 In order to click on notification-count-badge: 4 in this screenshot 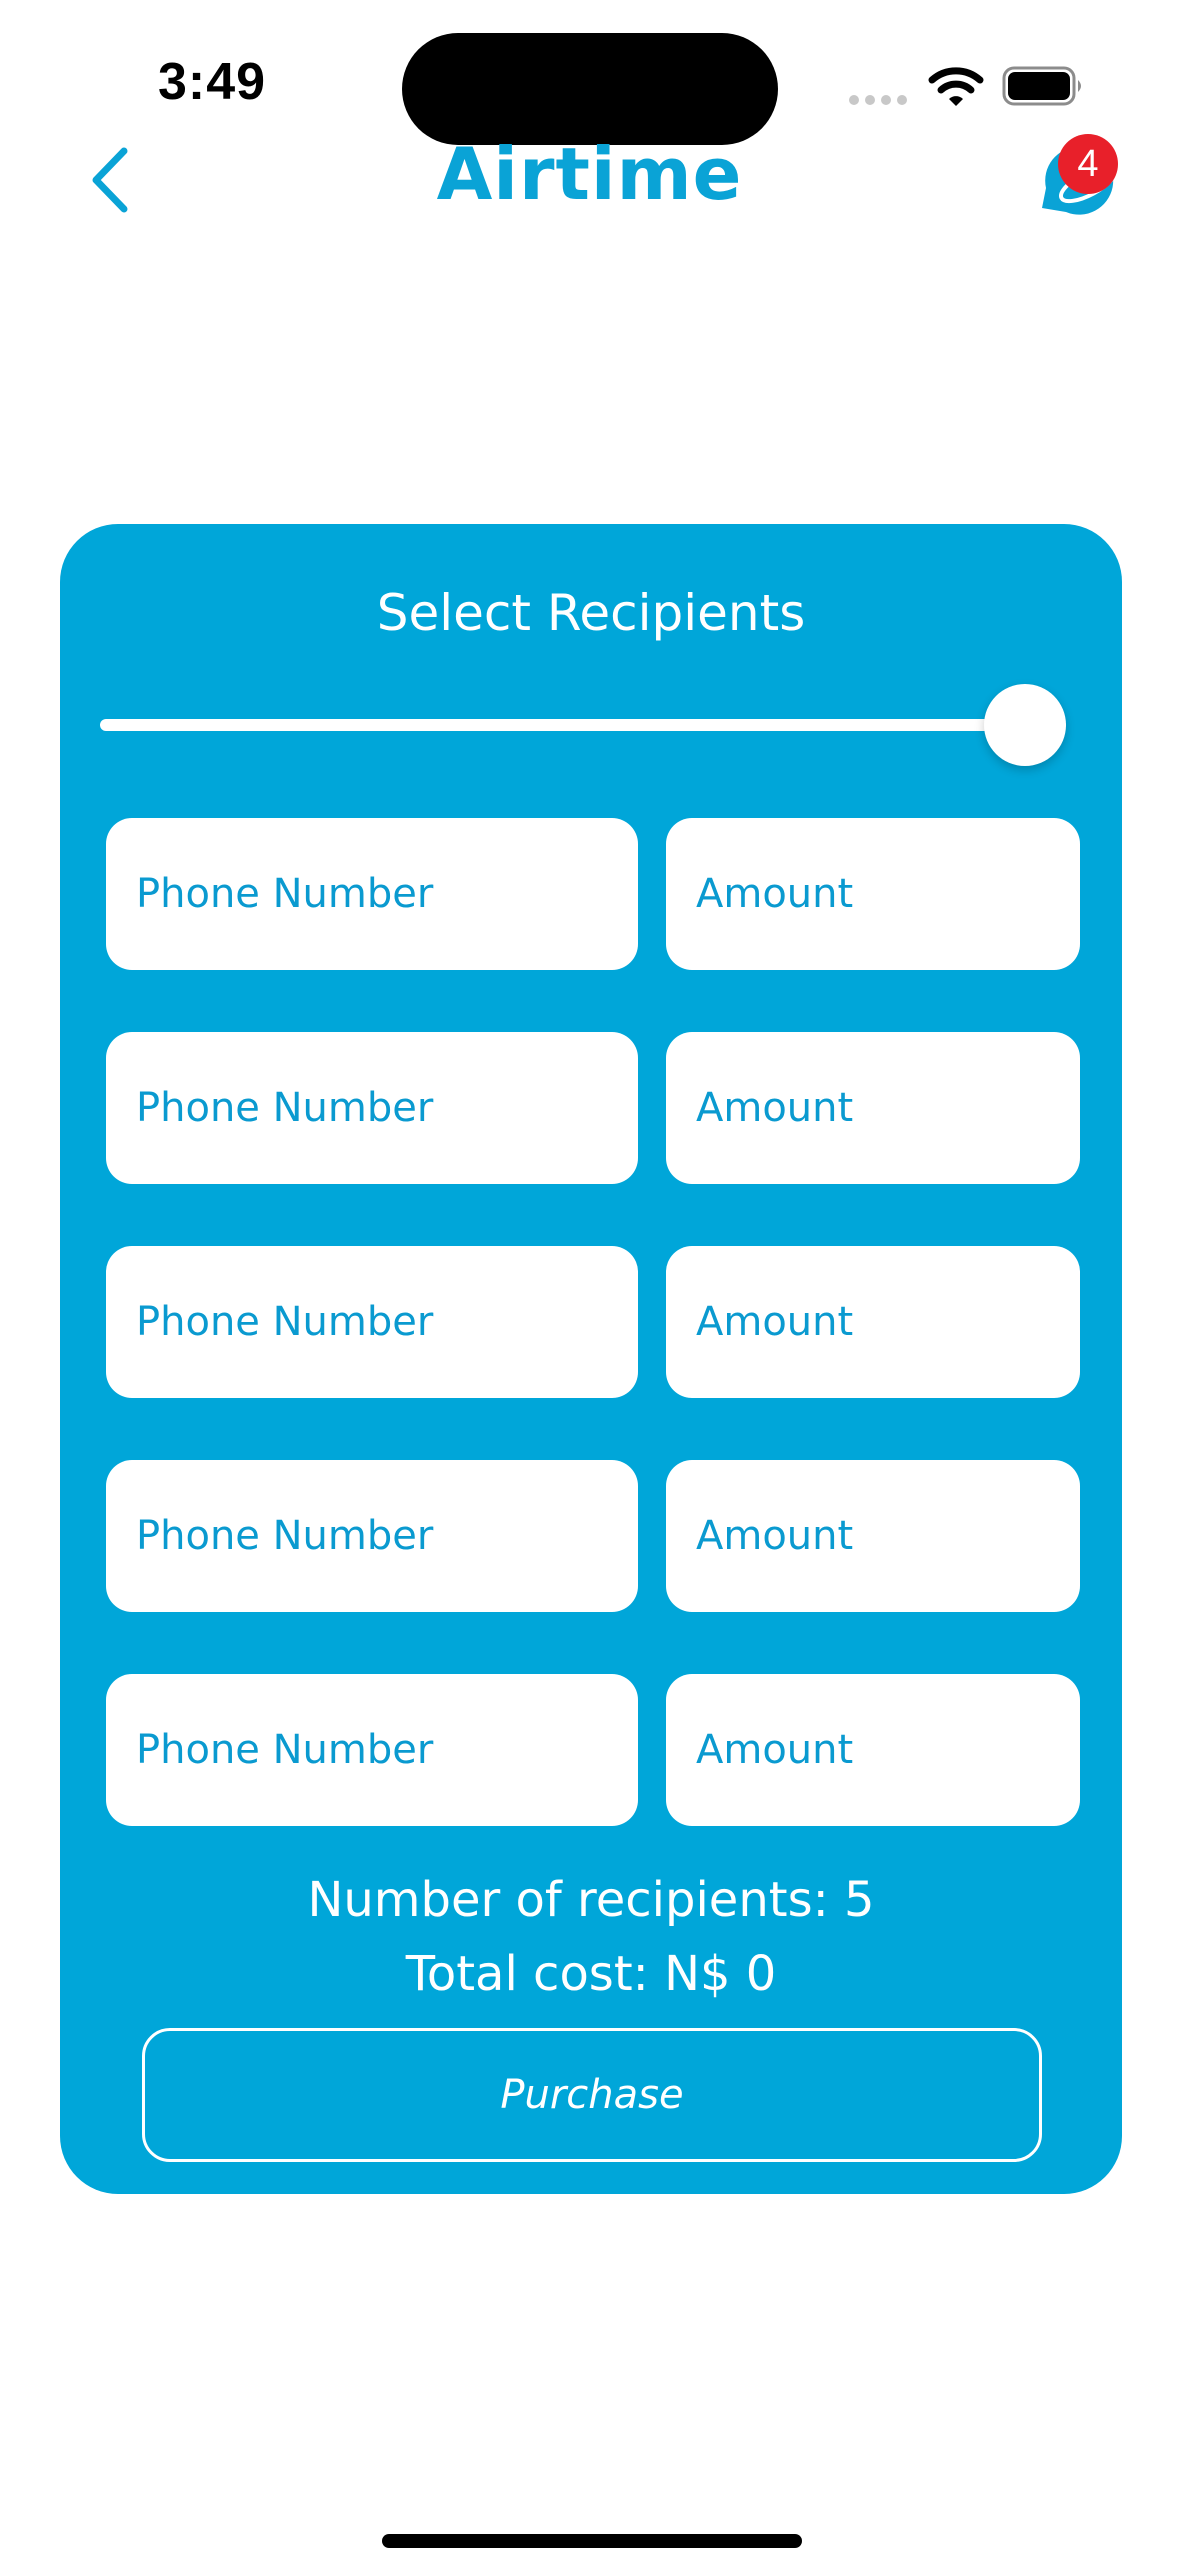, I will do `click(1088, 164)`.